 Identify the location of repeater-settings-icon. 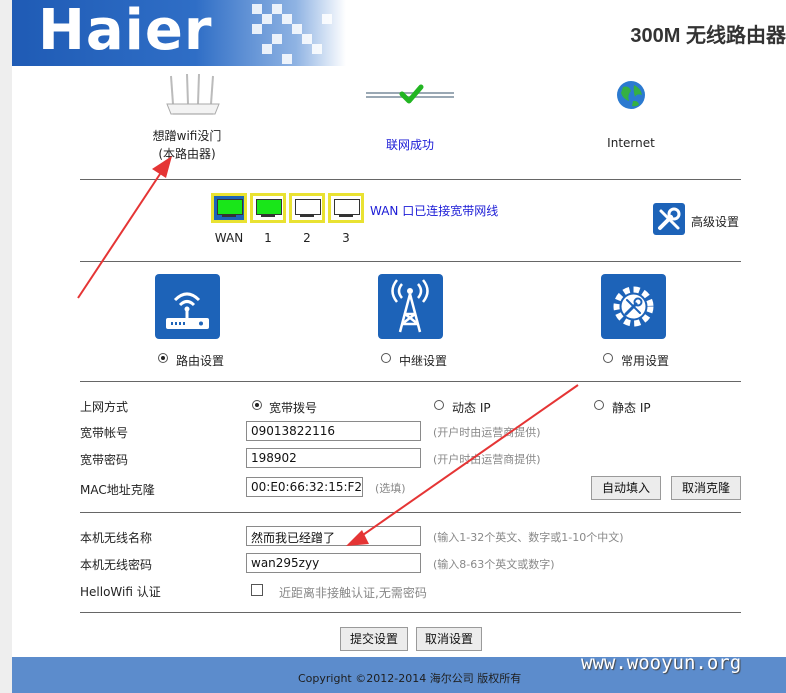
(410, 306).